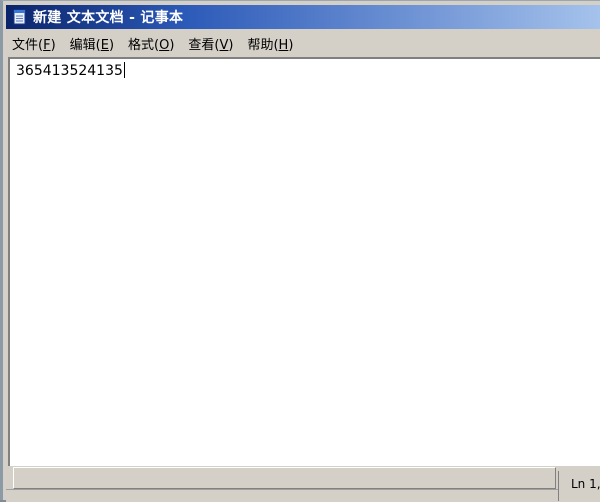 Image resolution: width=600 pixels, height=502 pixels. Describe the element at coordinates (303, 43) in the screenshot. I see `menu-bar: 文件(F) 编辑(E) 格式(O) 查看(V) 帮助(H)` at that location.